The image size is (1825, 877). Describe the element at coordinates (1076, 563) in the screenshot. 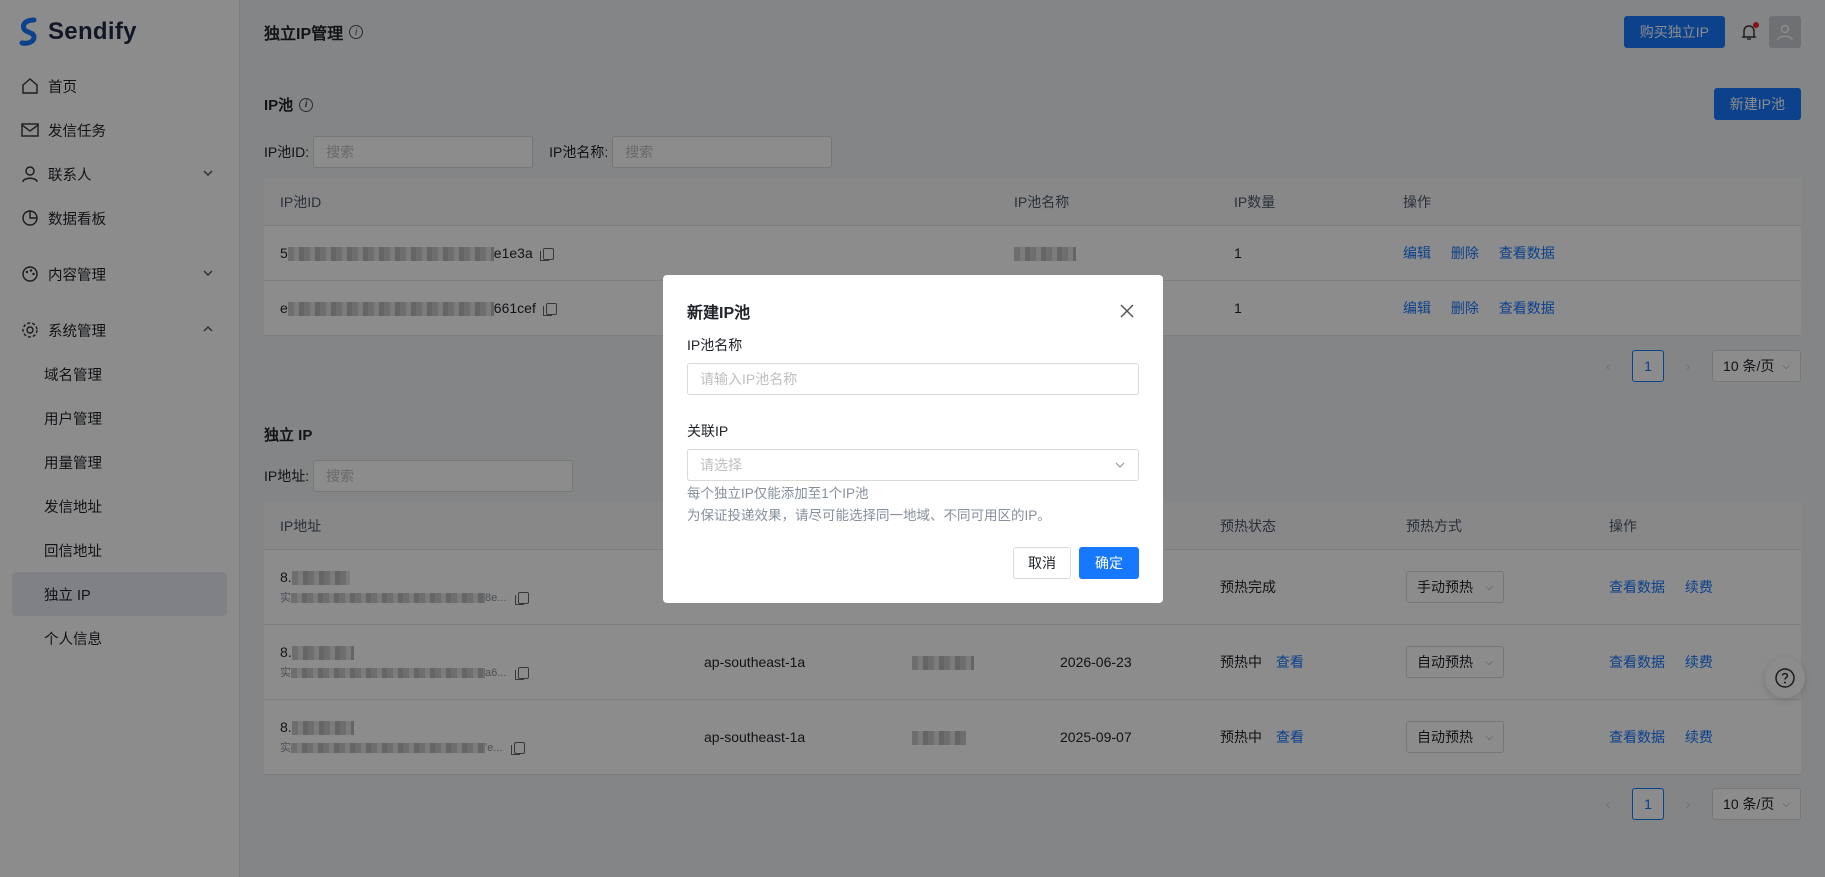

I see `dialog-footer: 取消 确定` at that location.